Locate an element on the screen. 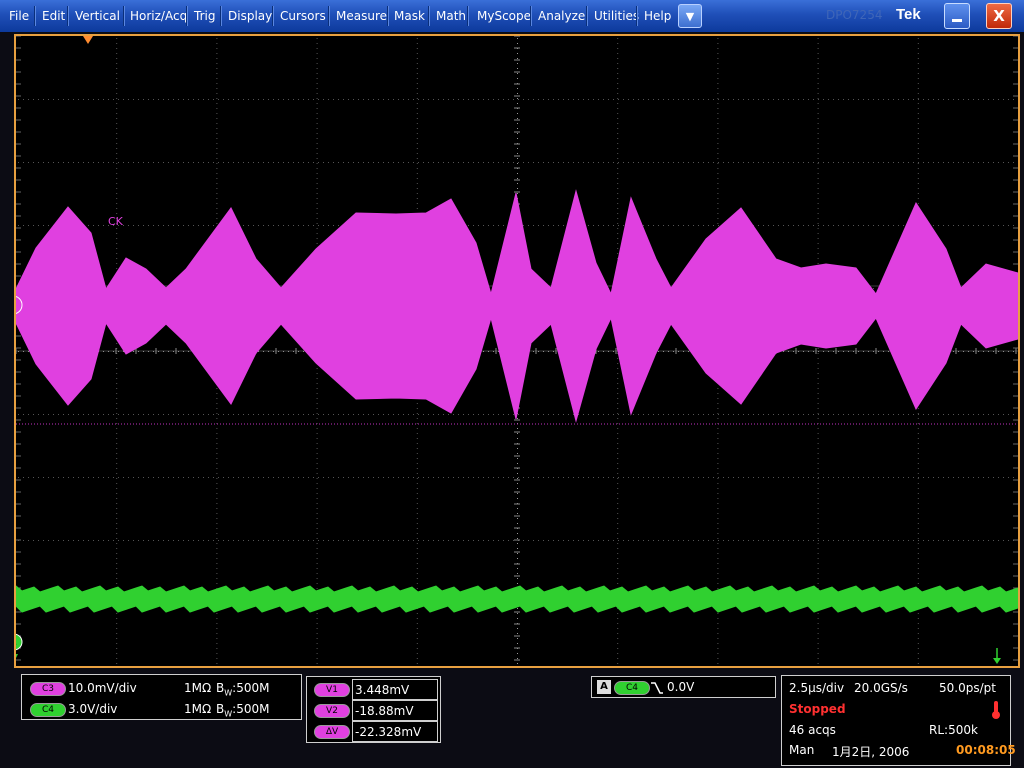 This screenshot has width=1024, height=768. minimize-button is located at coordinates (957, 16).